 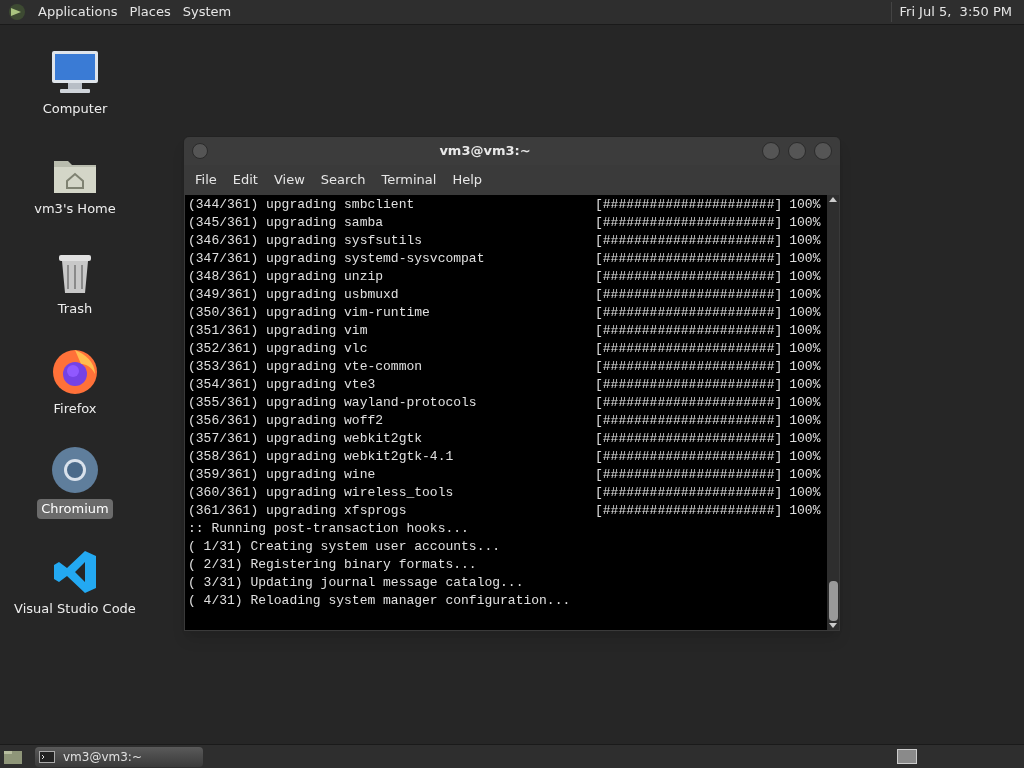 What do you see at coordinates (207, 12) in the screenshot?
I see `panel-menu: System` at bounding box center [207, 12].